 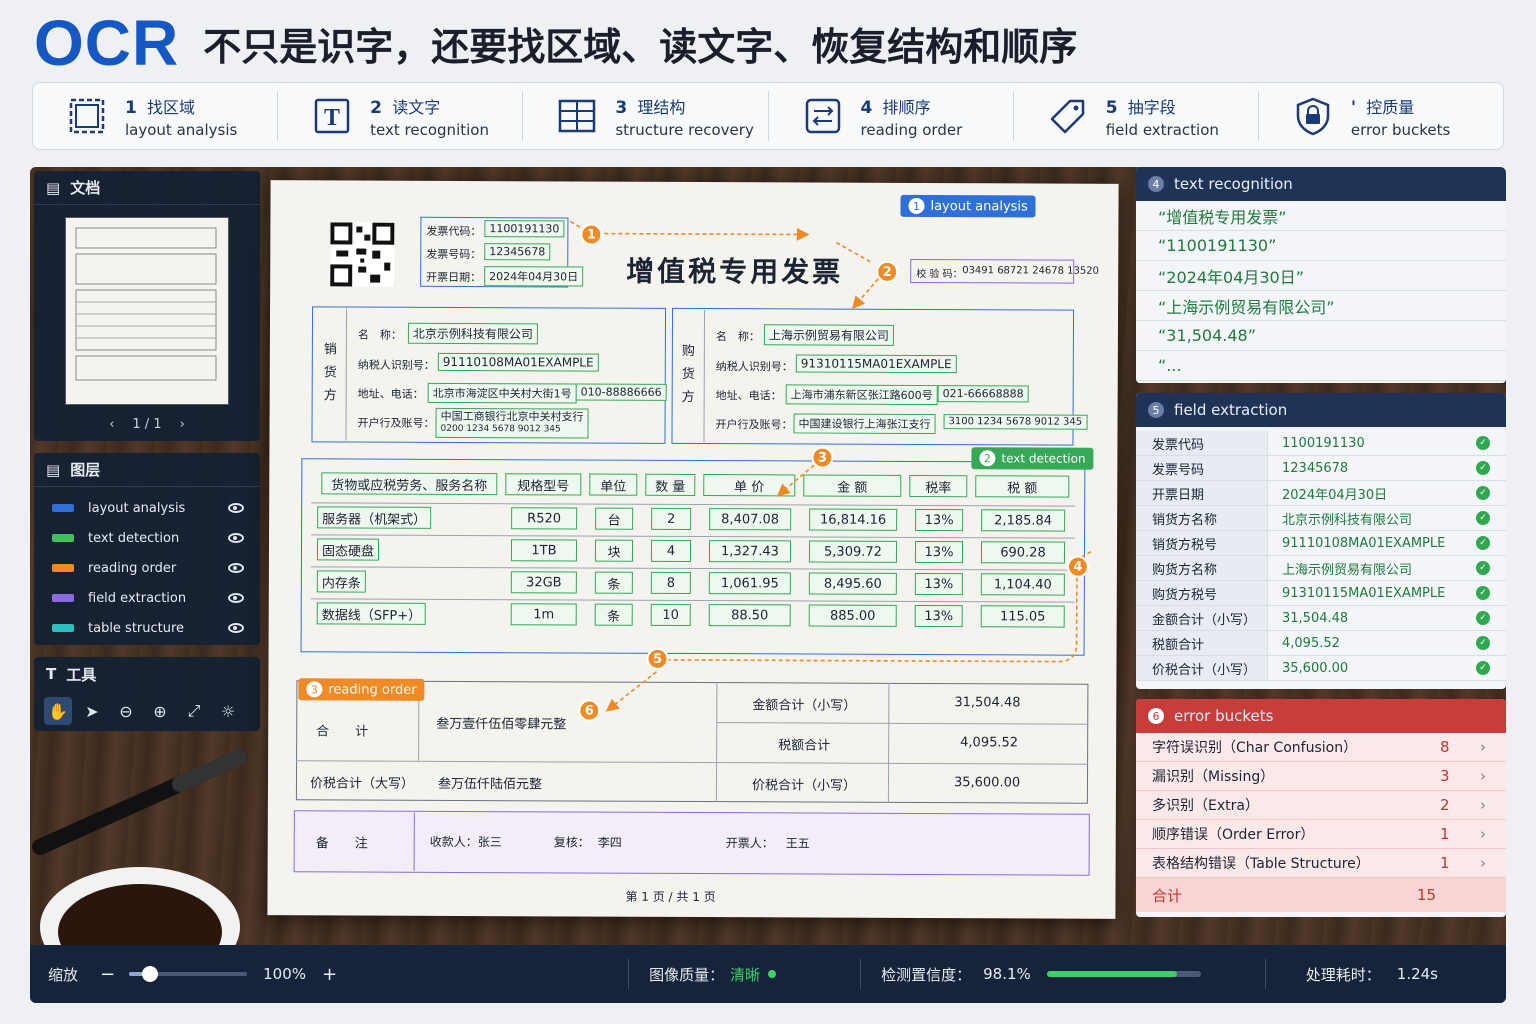 What do you see at coordinates (1321, 776) in the screenshot?
I see `error-bucket-row: 漏识别（Missing） 3 ›` at bounding box center [1321, 776].